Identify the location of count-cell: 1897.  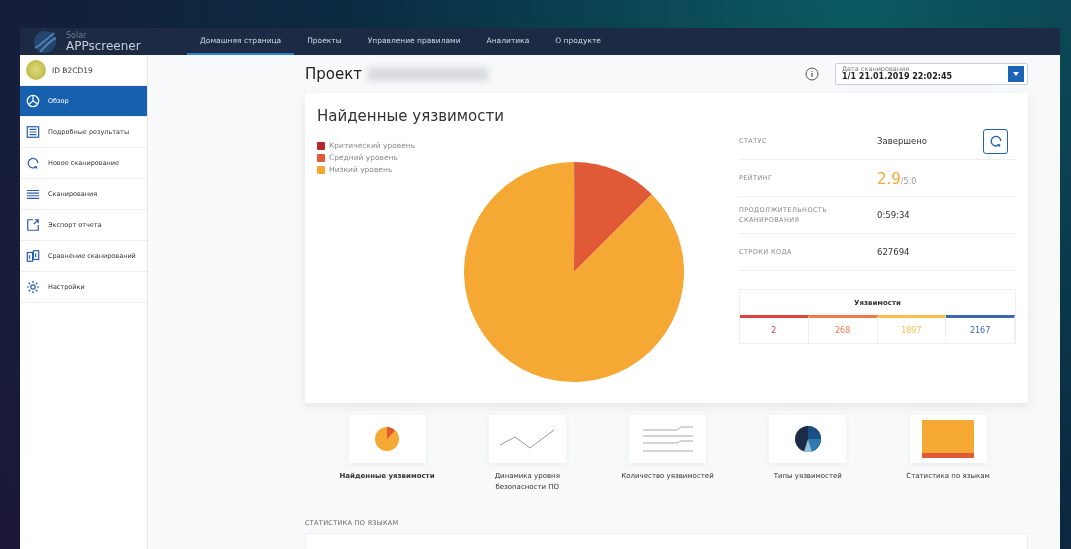
(912, 329).